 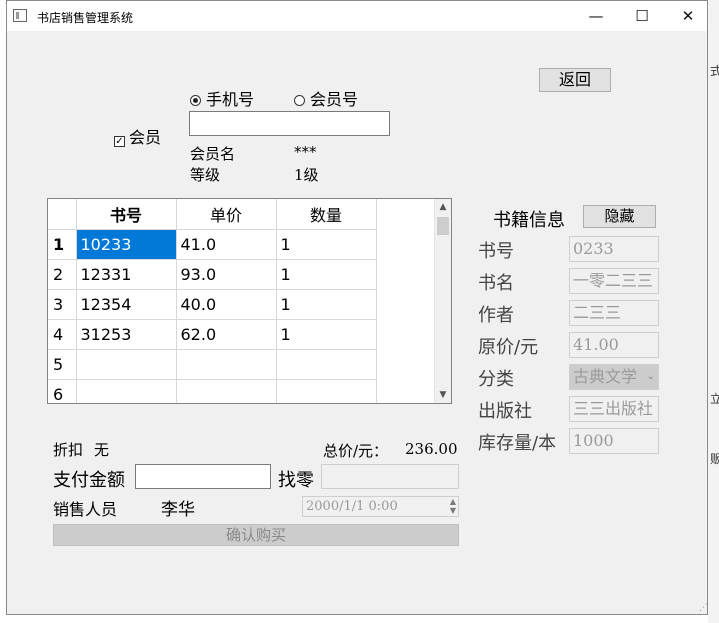 What do you see at coordinates (20, 15) in the screenshot?
I see `app-icon` at bounding box center [20, 15].